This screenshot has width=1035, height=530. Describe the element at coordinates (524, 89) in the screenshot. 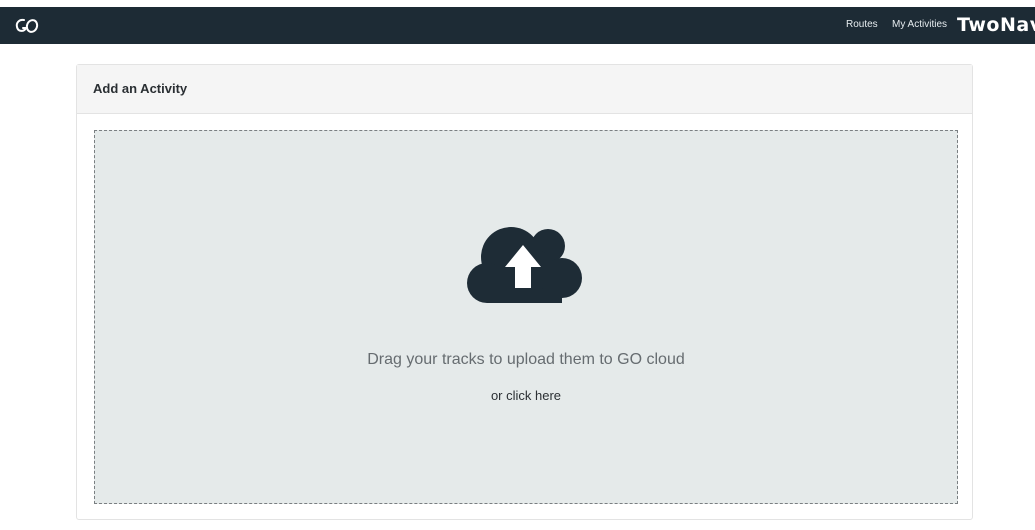

I see `panel-header: Add an Activity` at that location.